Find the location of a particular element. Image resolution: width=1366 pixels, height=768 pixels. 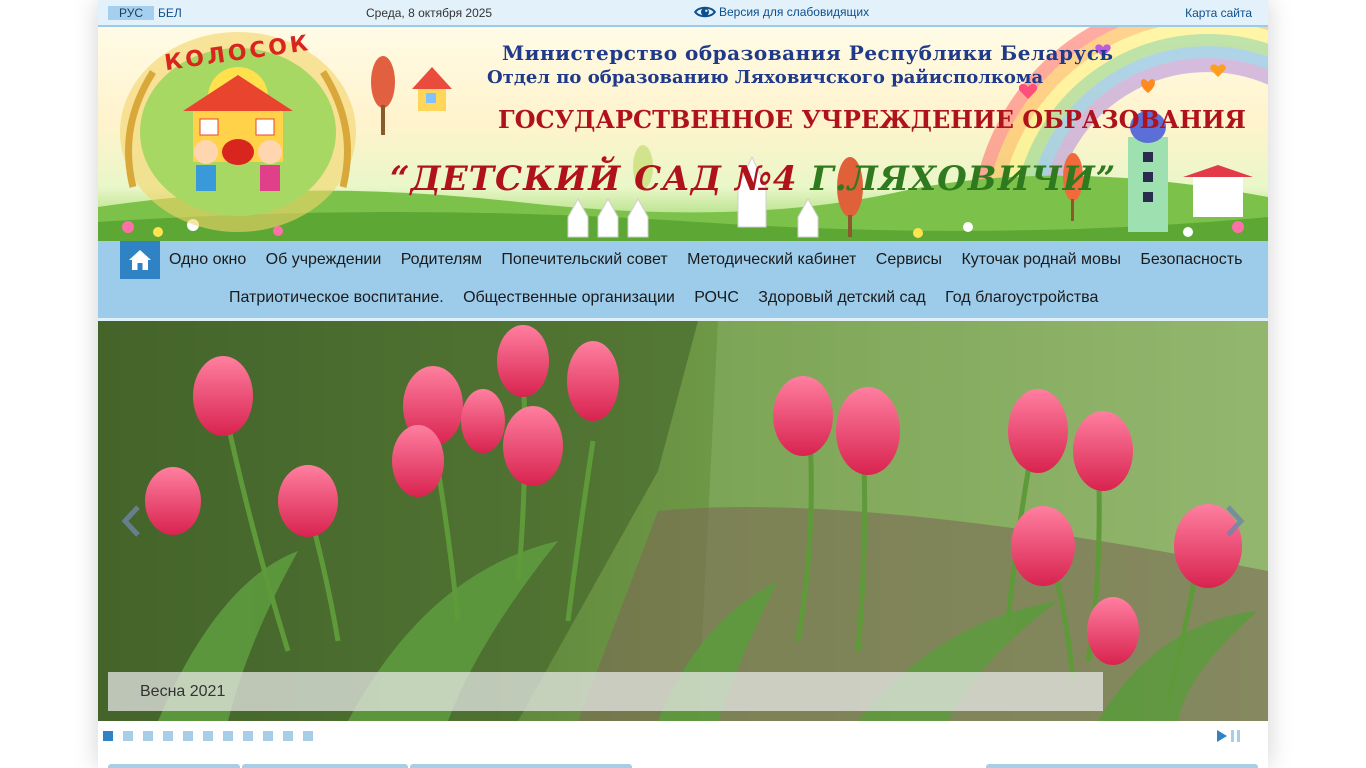

chevron-left-icon is located at coordinates (130, 521).